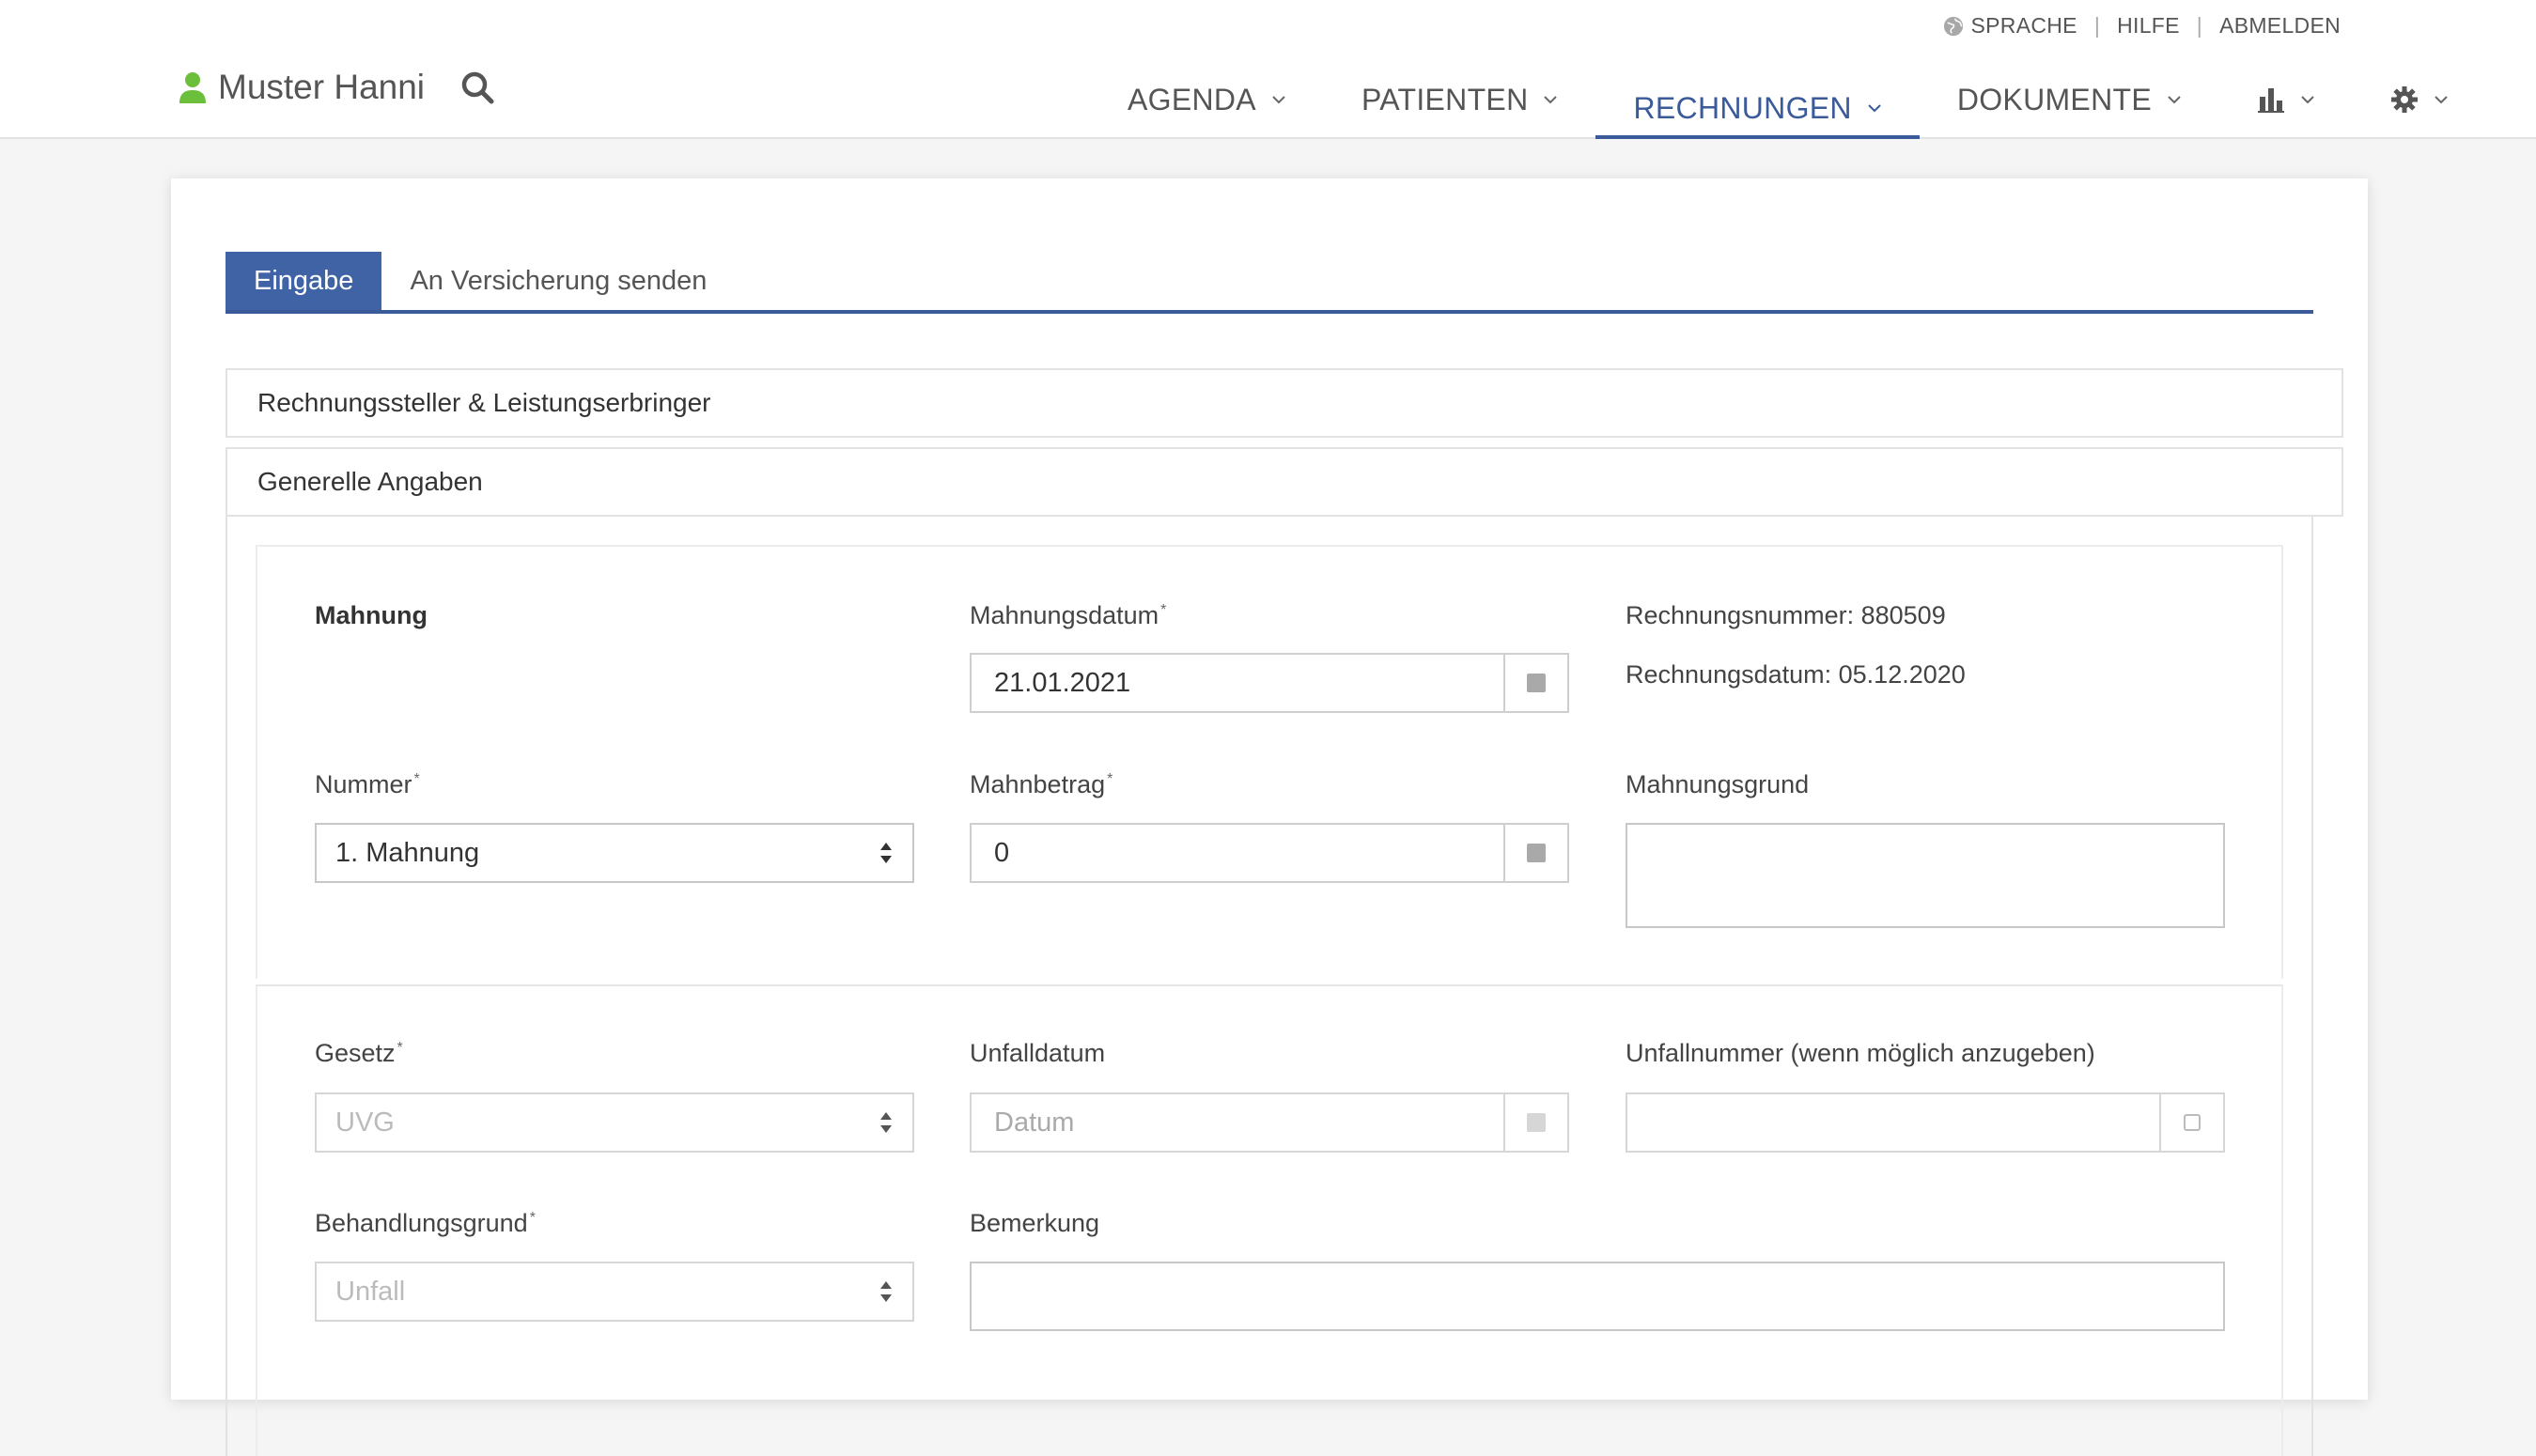  I want to click on law-label: Gesetz *, so click(359, 1053).